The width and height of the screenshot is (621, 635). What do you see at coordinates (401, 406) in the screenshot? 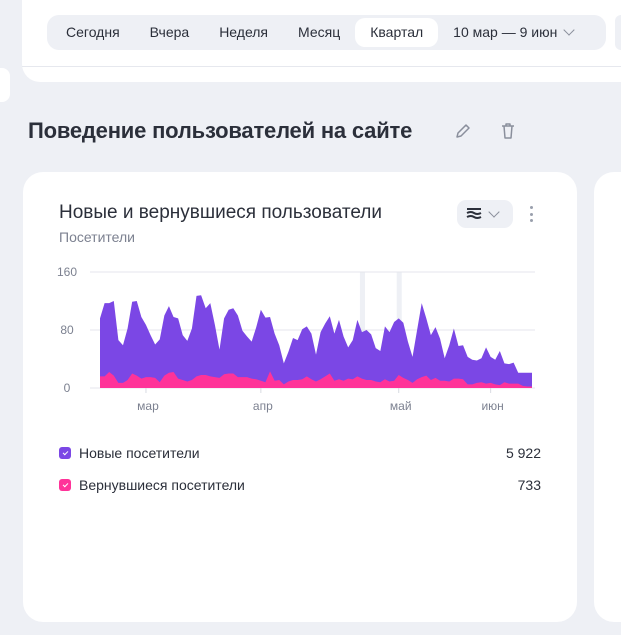
I see `x-tick-label: май` at bounding box center [401, 406].